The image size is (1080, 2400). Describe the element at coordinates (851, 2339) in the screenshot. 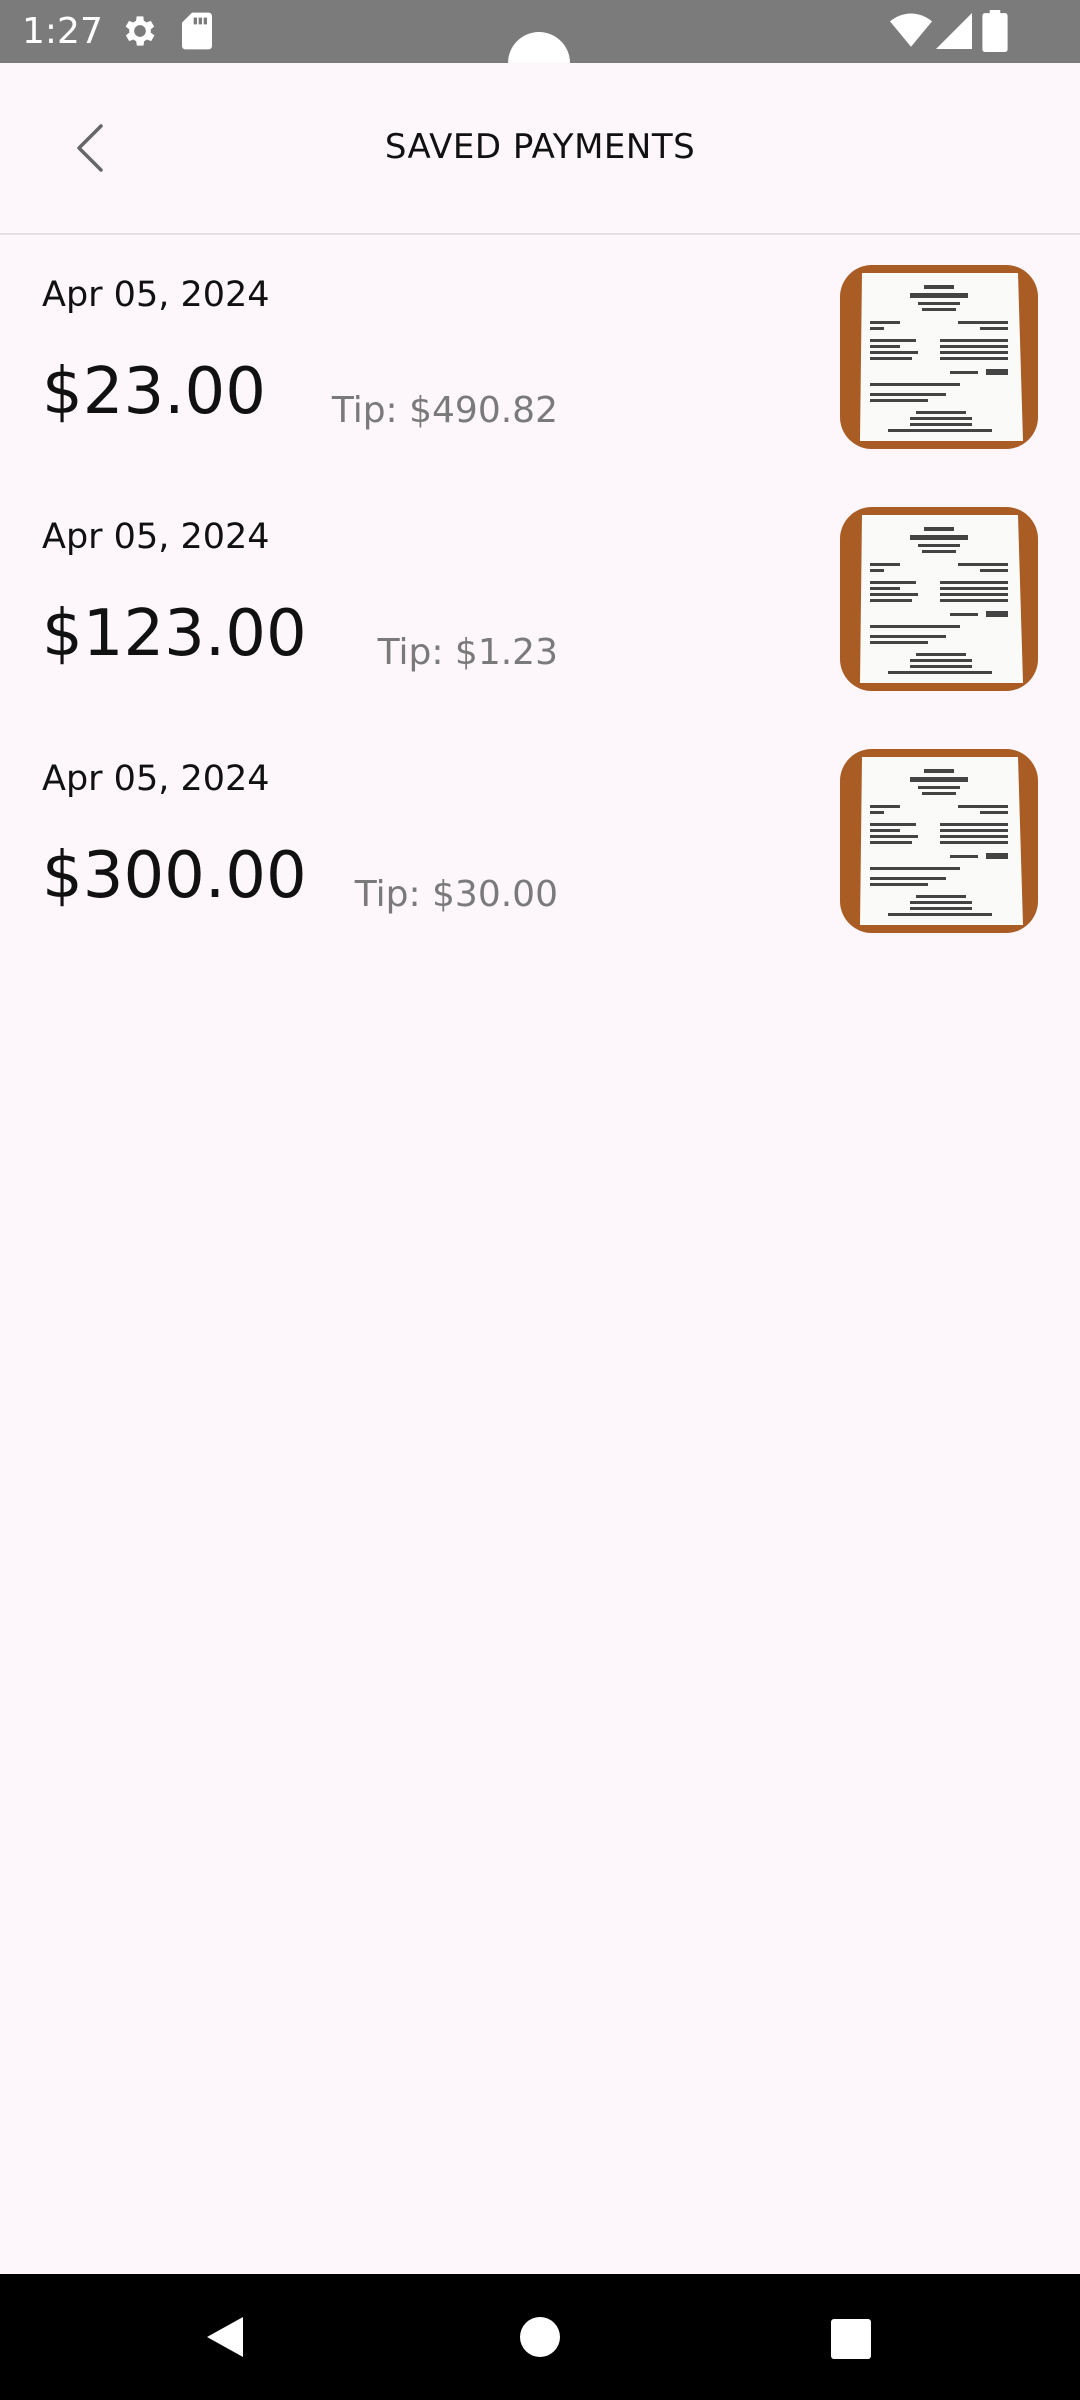

I see `nav-recents-icon` at that location.